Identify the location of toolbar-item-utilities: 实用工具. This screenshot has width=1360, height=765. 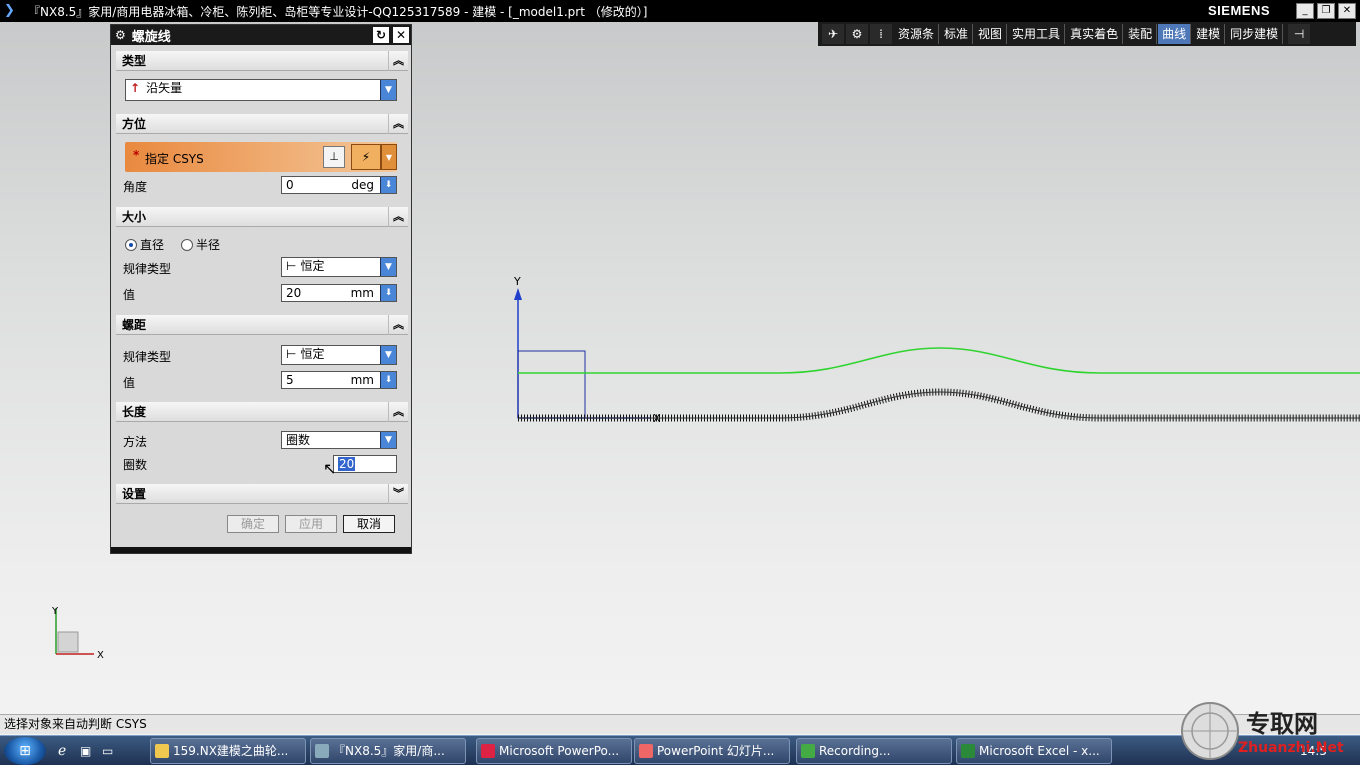
(1037, 34).